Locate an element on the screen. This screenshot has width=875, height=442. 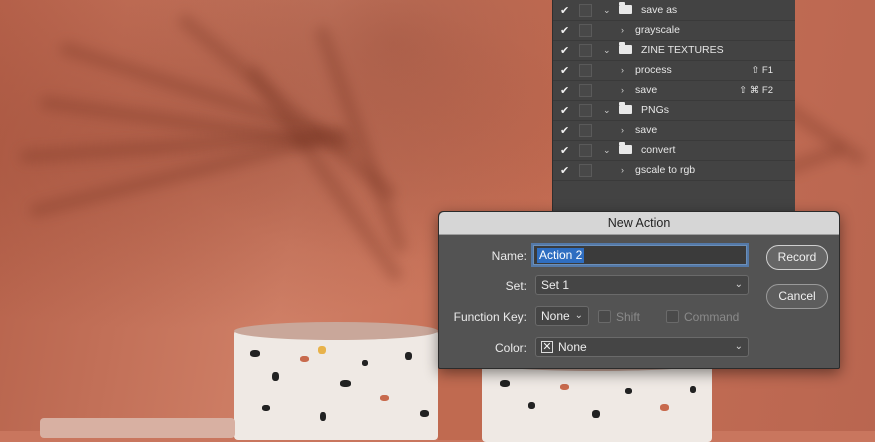
color-label: Color: is located at coordinates (510, 348).